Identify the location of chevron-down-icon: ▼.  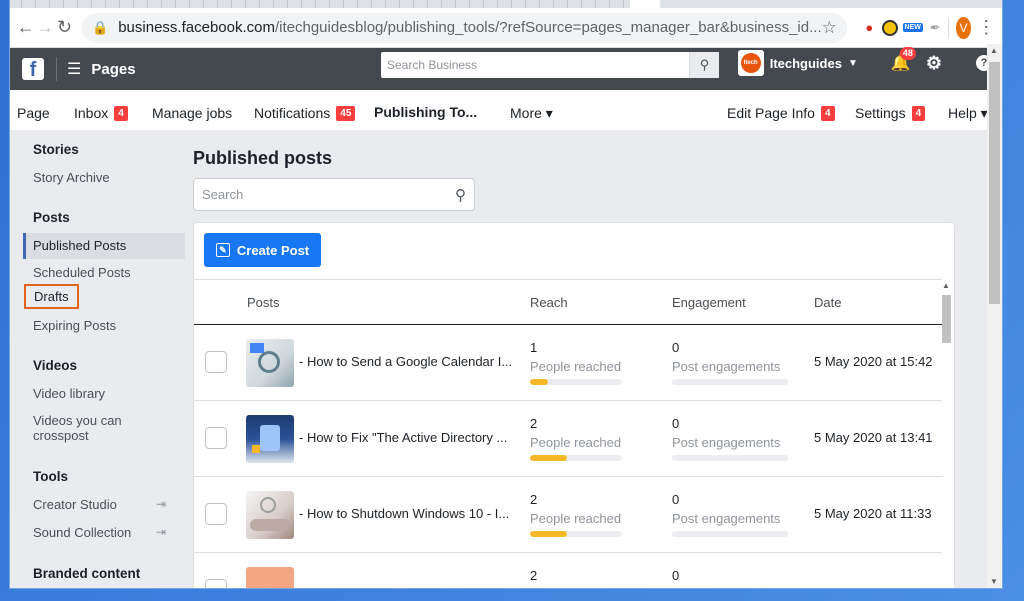
(853, 63).